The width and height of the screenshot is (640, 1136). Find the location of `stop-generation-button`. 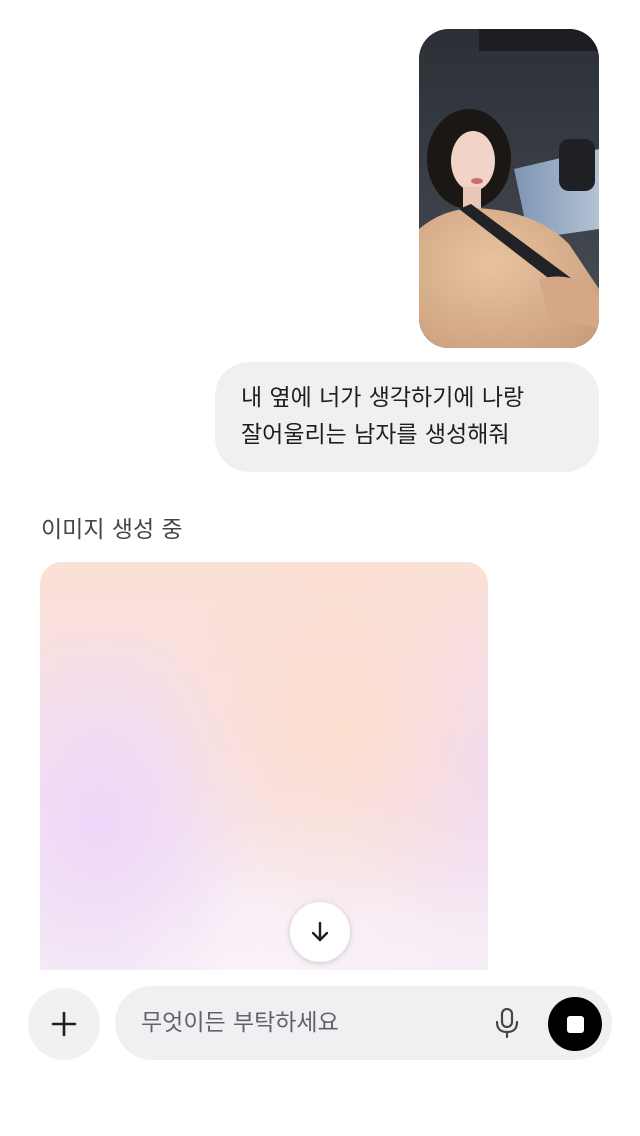

stop-generation-button is located at coordinates (575, 1024).